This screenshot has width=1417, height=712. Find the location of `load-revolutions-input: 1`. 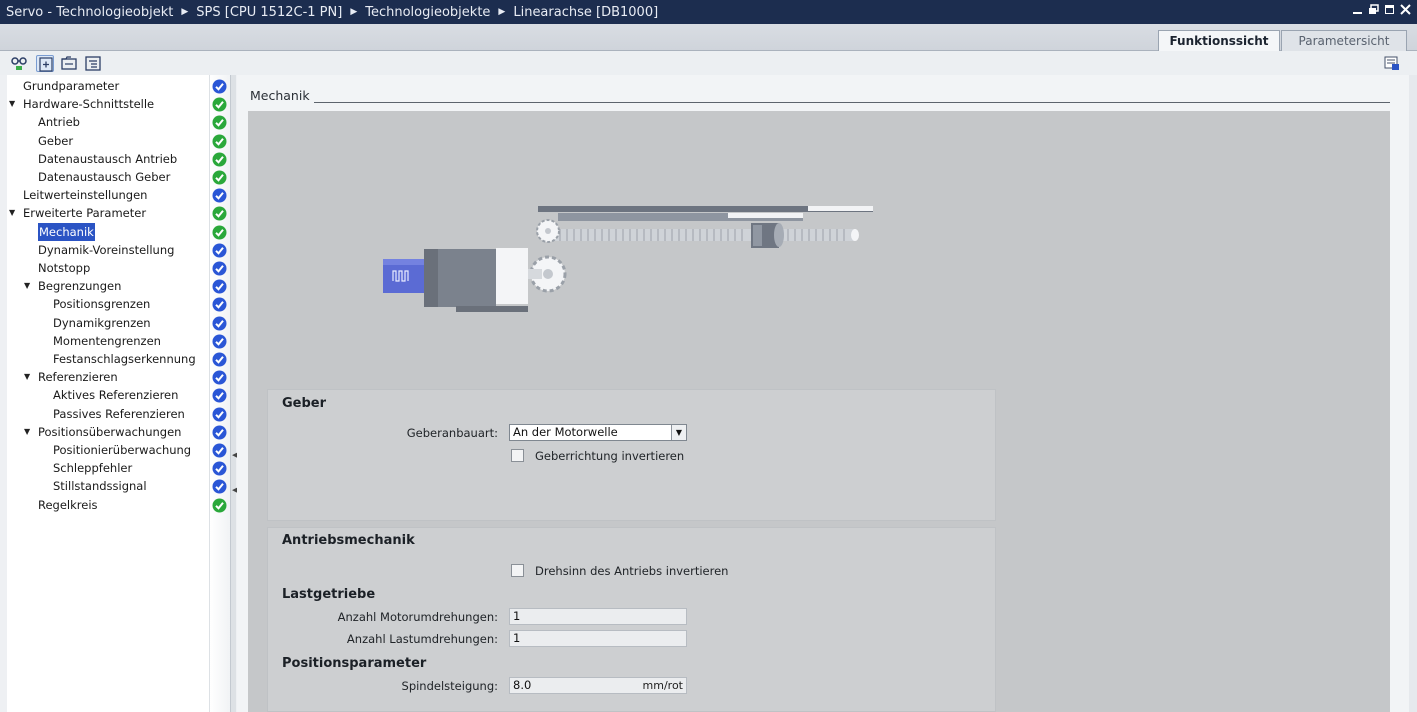

load-revolutions-input: 1 is located at coordinates (598, 638).